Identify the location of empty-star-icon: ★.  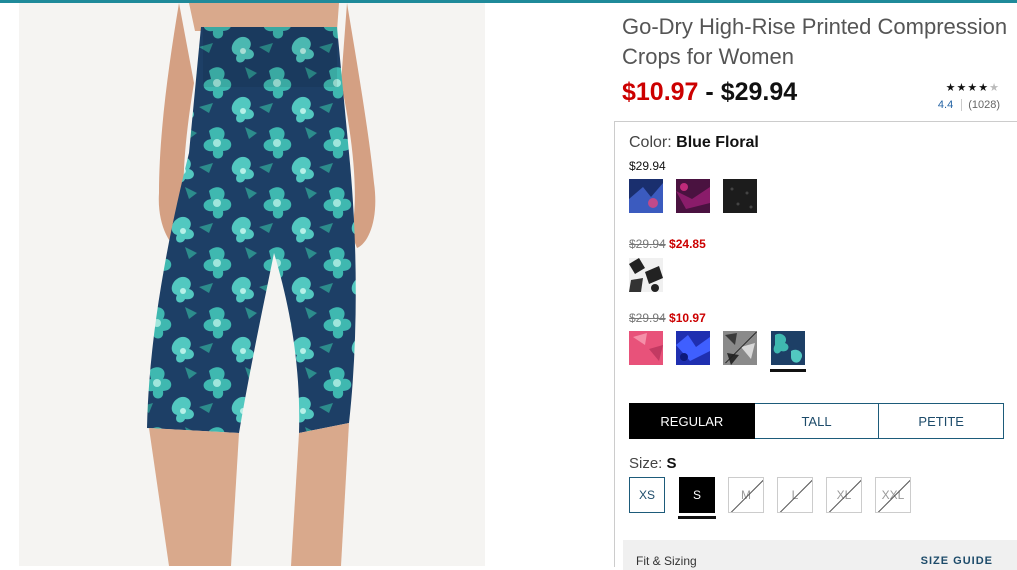
(994, 88).